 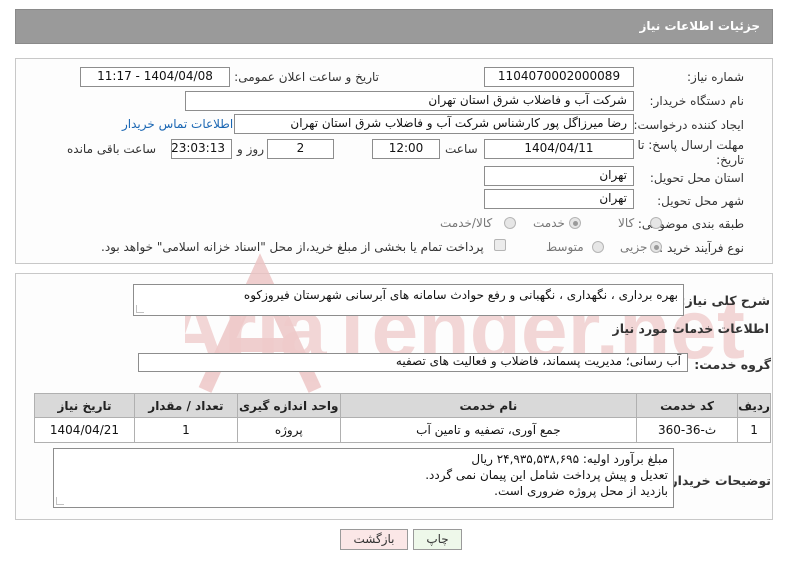 I want to click on page-title: جزئیات اطلاعات نیاز, so click(x=699, y=26).